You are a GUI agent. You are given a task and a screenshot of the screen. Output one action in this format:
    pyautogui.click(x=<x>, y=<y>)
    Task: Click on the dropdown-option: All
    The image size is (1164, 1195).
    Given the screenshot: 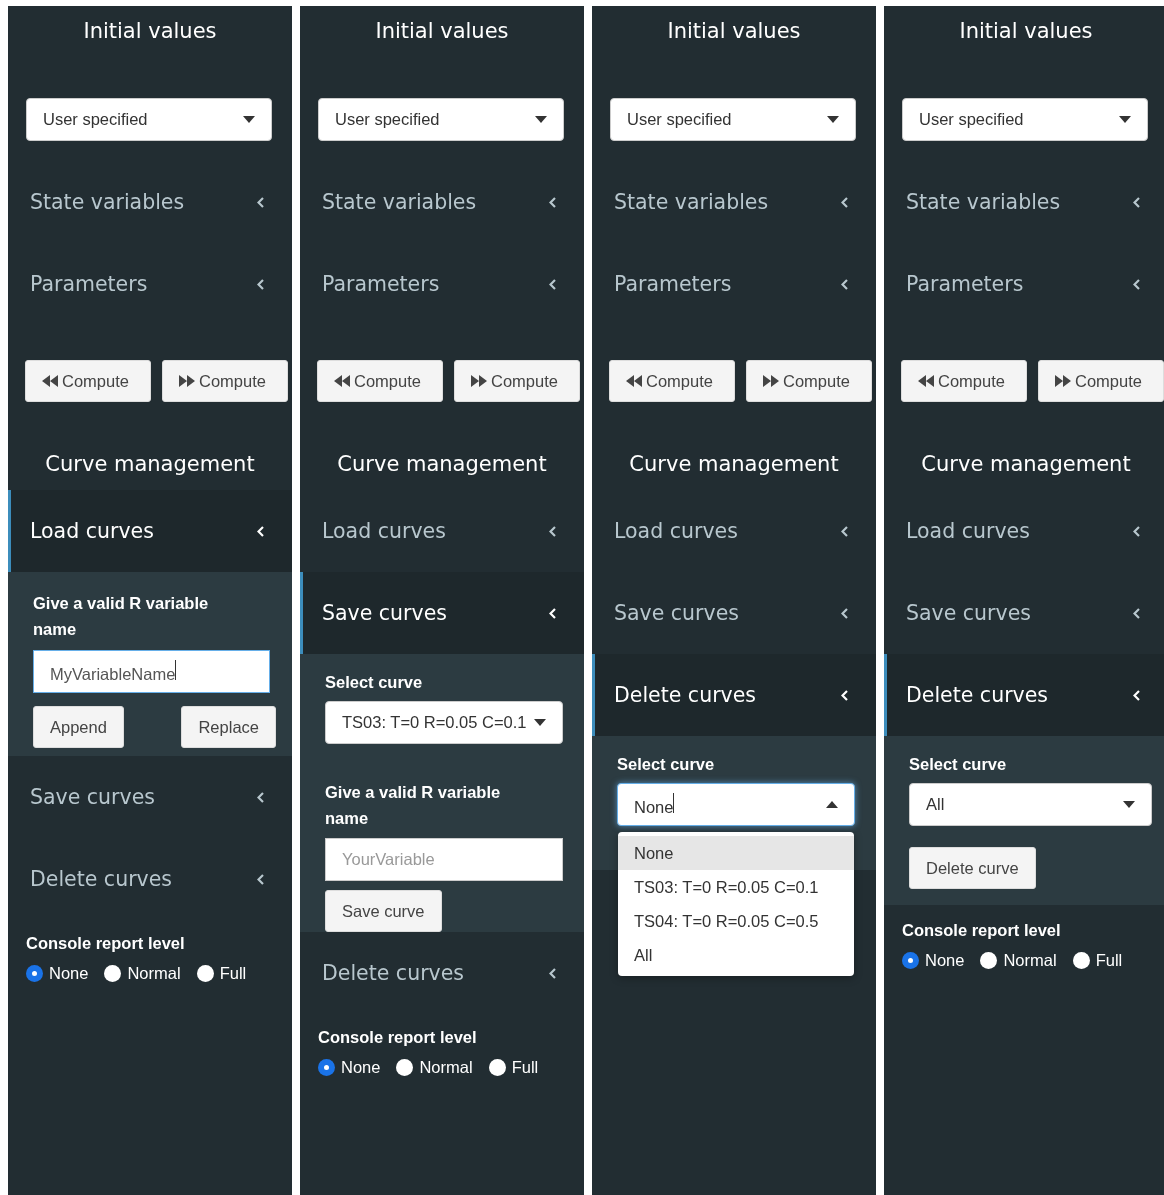 What is the action you would take?
    pyautogui.click(x=736, y=955)
    